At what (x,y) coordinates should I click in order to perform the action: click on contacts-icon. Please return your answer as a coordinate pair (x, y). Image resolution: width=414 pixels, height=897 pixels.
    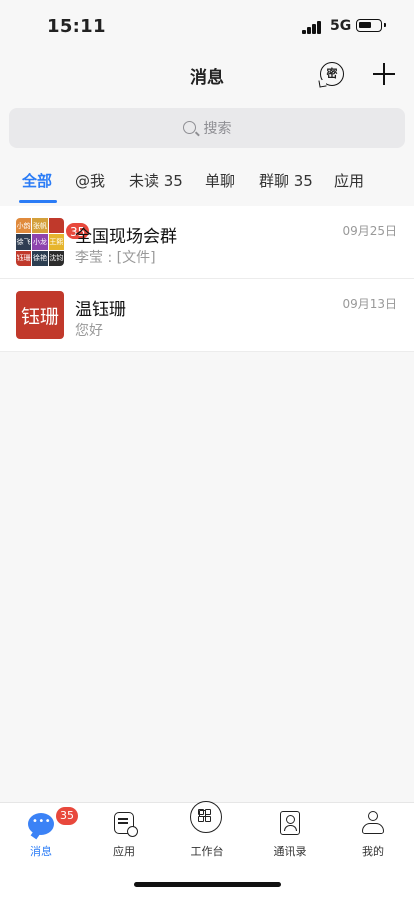
    Looking at the image, I should click on (290, 823).